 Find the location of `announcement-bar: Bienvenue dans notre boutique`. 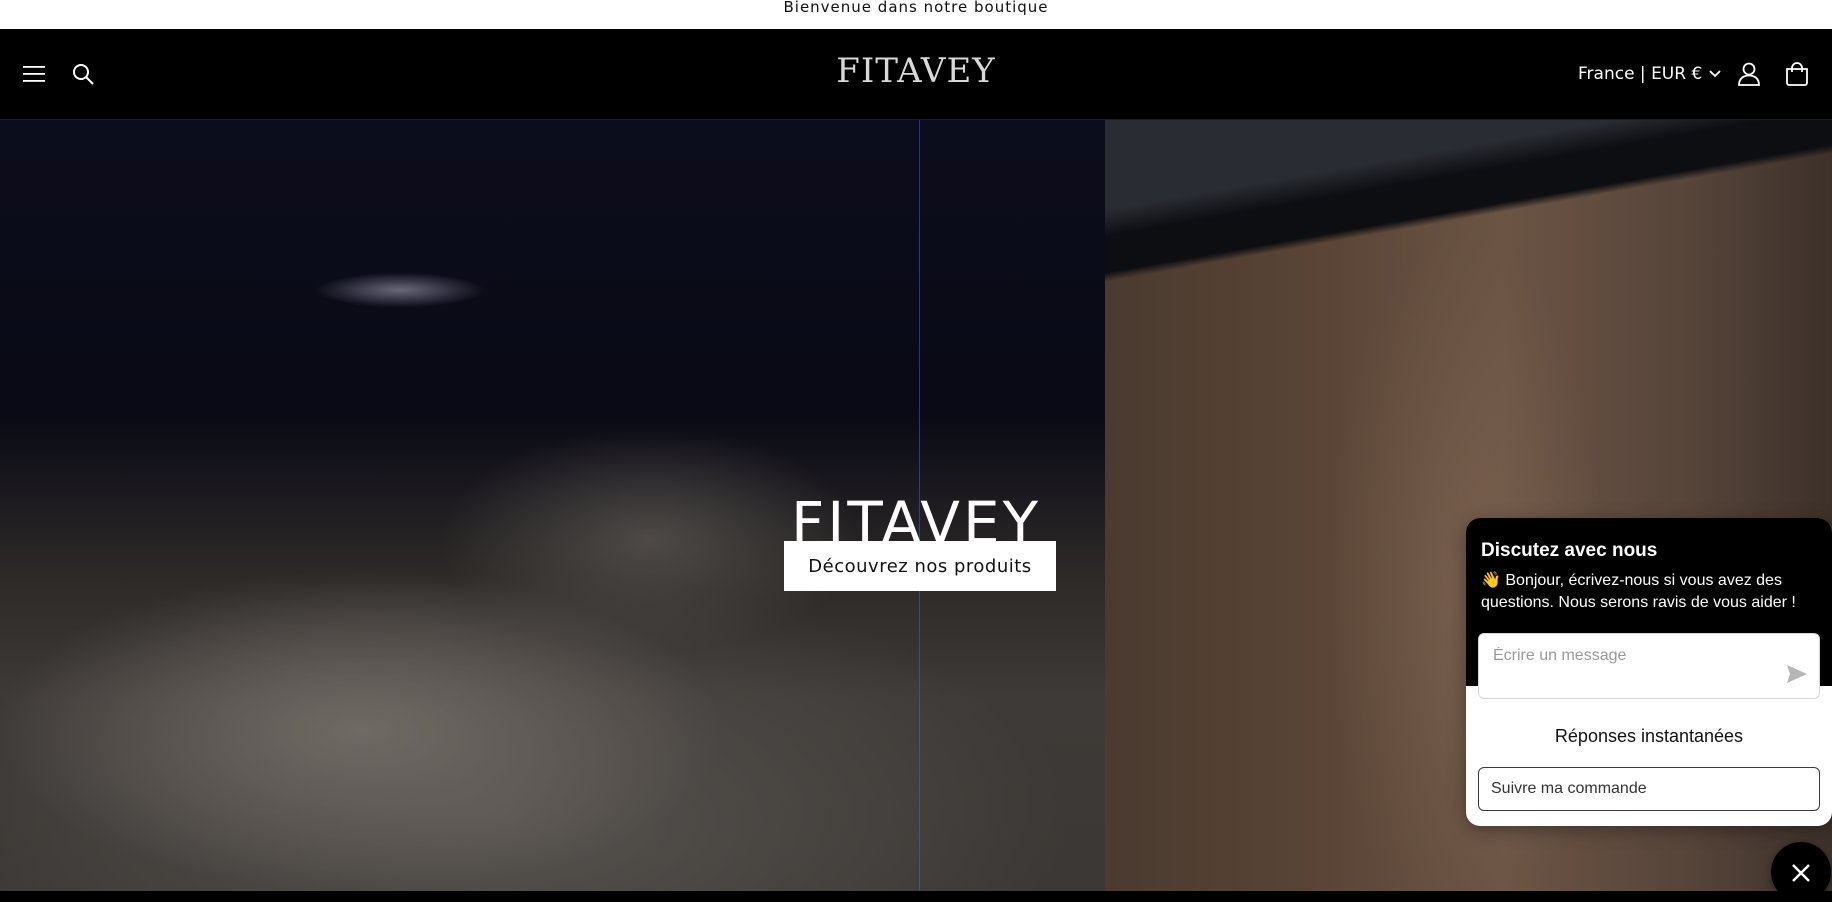

announcement-bar: Bienvenue dans notre boutique is located at coordinates (916, 14).